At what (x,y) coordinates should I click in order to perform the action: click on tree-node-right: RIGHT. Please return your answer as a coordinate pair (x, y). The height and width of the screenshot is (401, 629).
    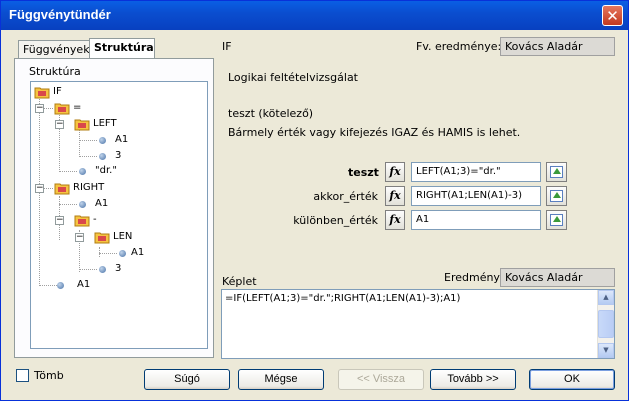
    Looking at the image, I should click on (88, 188).